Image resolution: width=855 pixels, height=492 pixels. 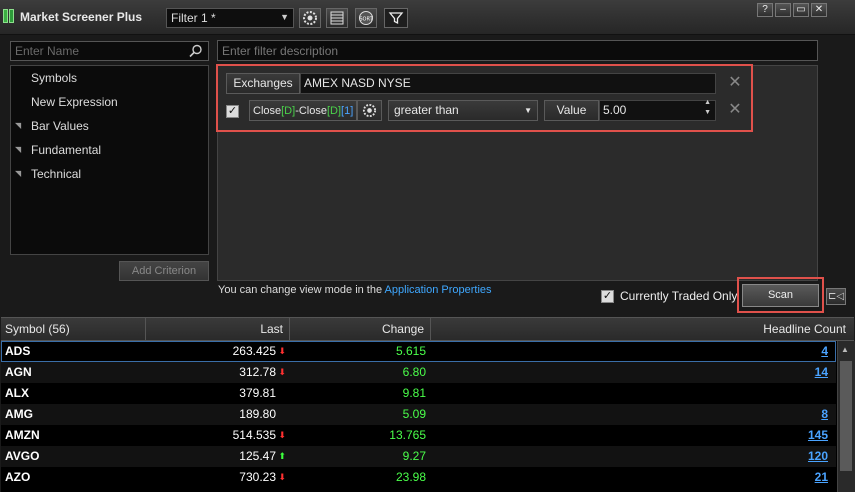 What do you see at coordinates (845, 349) in the screenshot?
I see `scroll-up-icon: ▲` at bounding box center [845, 349].